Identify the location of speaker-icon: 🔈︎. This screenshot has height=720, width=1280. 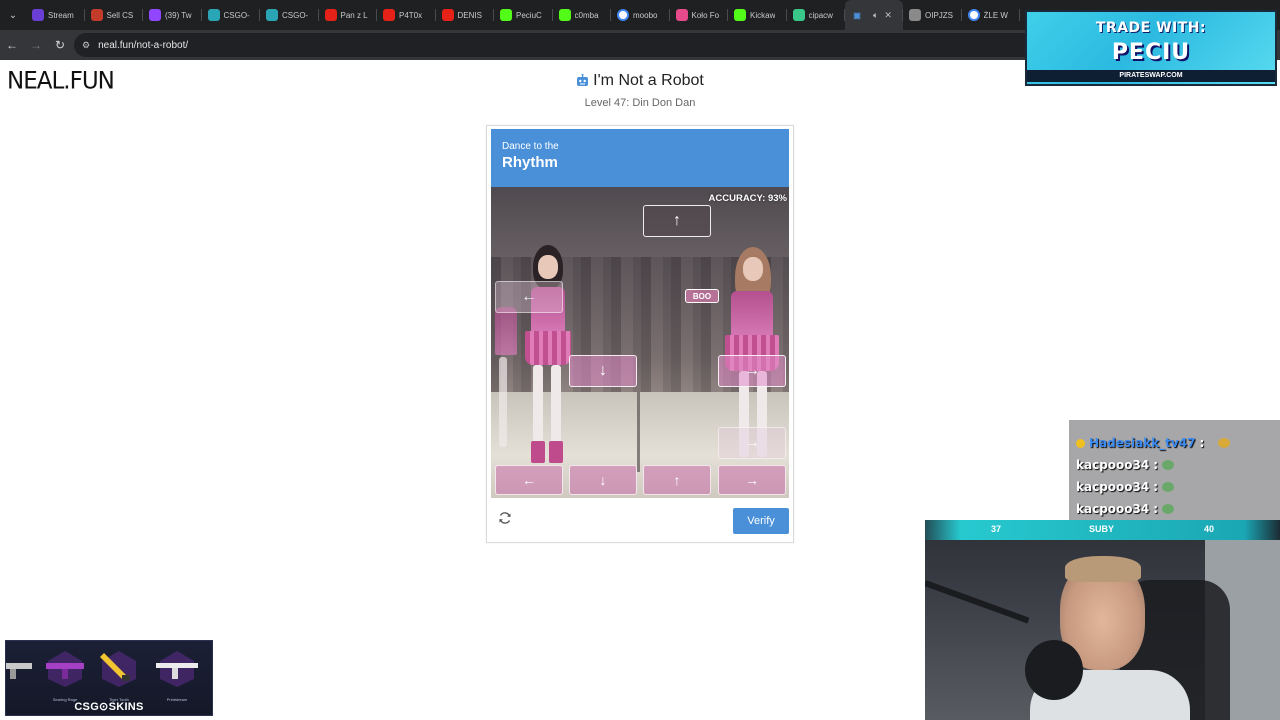
(875, 15).